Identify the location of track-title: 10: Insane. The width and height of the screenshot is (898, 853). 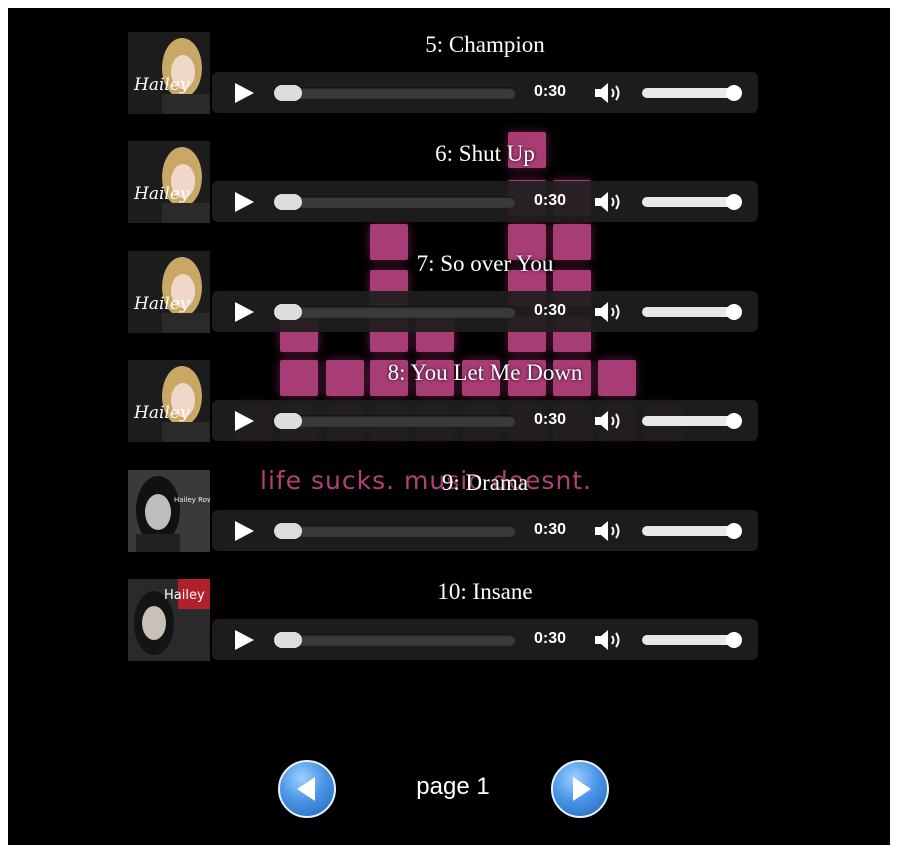
(485, 591).